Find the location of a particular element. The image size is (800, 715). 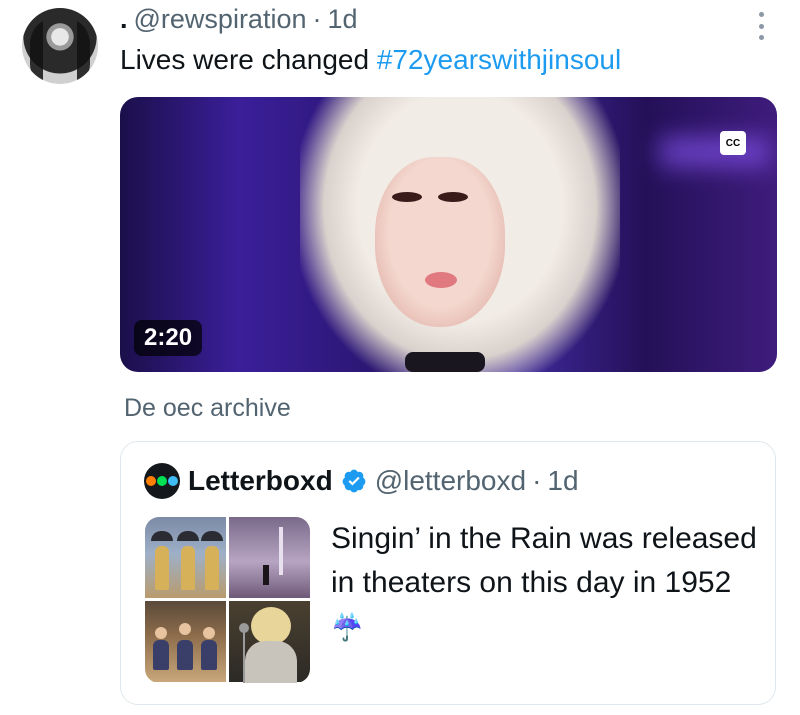

quoted-tweet-header: Letterboxd @letterboxd · 1d is located at coordinates (361, 481).